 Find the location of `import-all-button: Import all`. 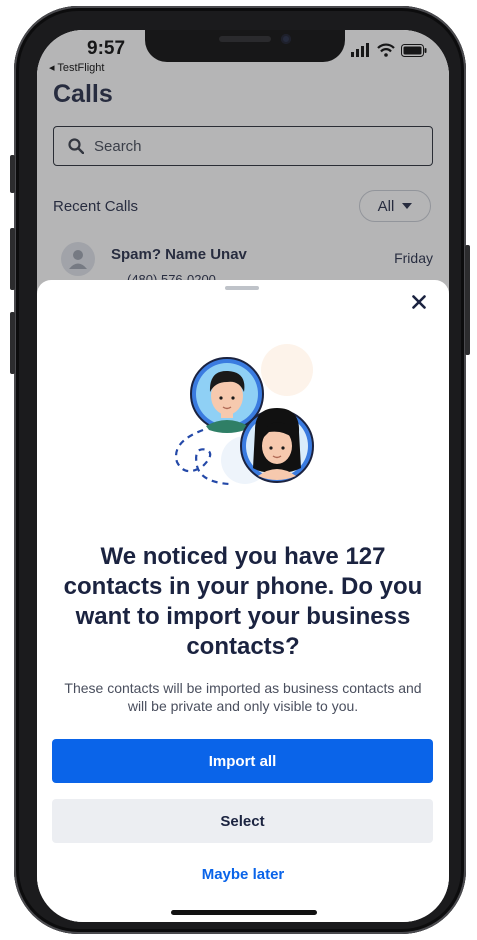

import-all-button: Import all is located at coordinates (242, 761).